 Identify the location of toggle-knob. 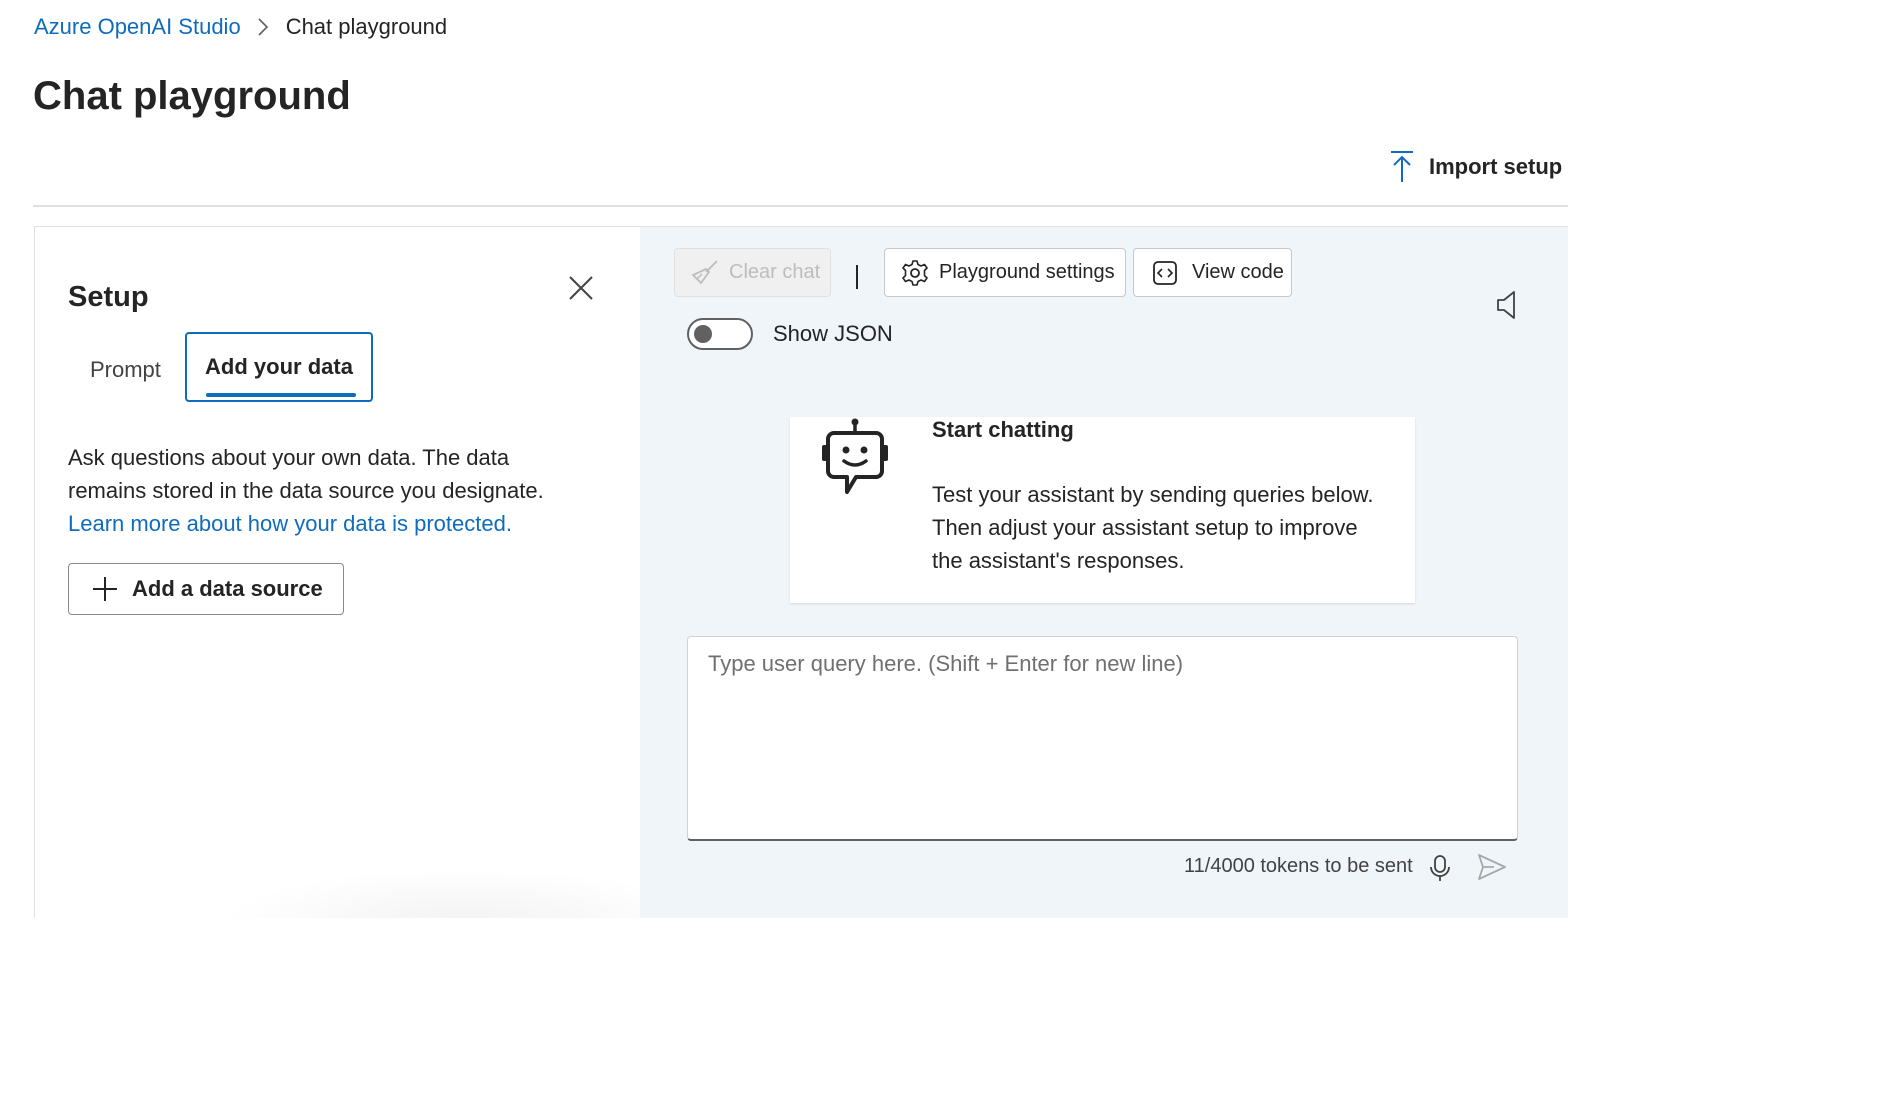
(703, 334).